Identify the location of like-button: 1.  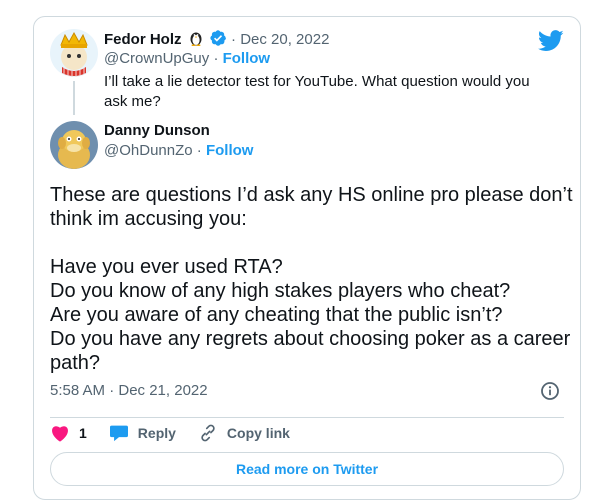
(68, 433).